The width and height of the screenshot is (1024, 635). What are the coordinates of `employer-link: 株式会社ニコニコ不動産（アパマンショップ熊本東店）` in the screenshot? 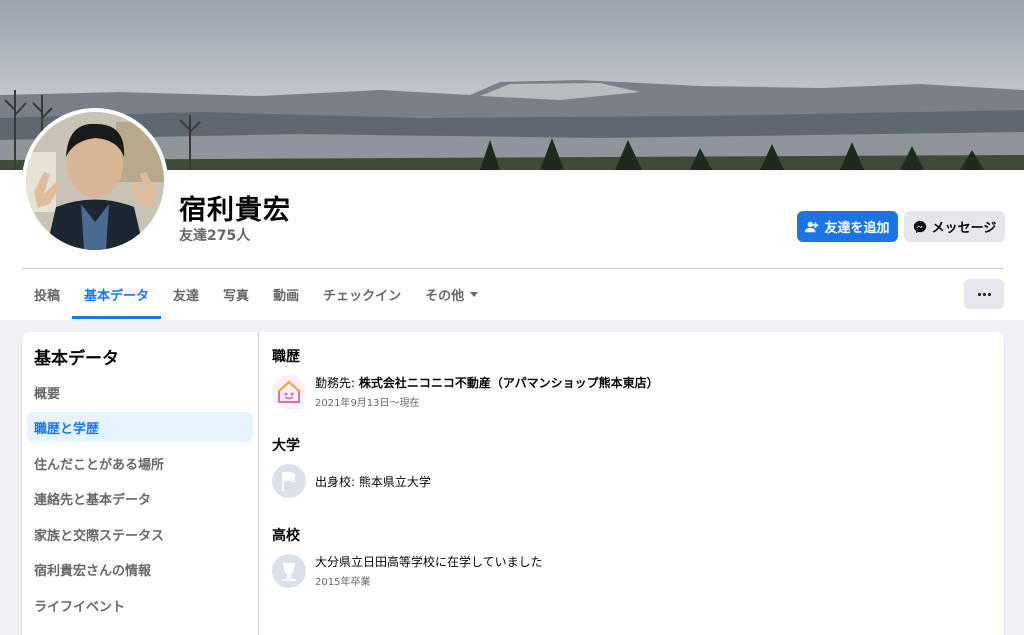 It's located at (509, 383).